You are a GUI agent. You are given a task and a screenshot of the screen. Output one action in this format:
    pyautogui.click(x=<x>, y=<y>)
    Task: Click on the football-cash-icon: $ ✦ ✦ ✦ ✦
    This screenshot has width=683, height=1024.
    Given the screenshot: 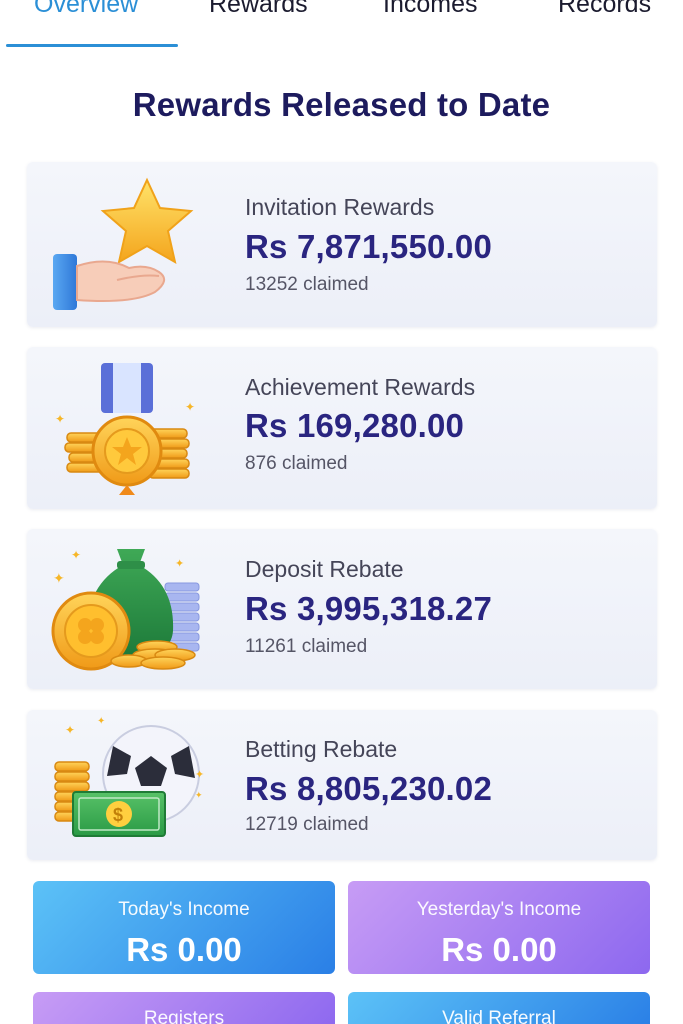 What is the action you would take?
    pyautogui.click(x=127, y=781)
    